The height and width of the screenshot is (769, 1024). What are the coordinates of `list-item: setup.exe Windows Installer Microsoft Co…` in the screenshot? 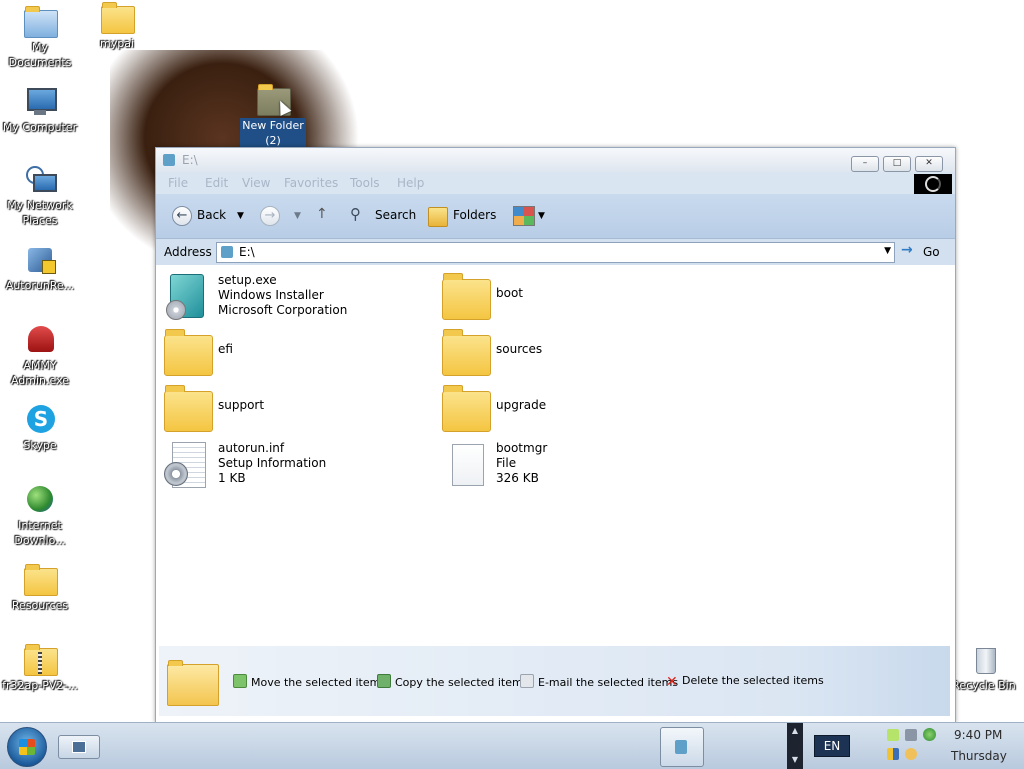 It's located at (299, 295).